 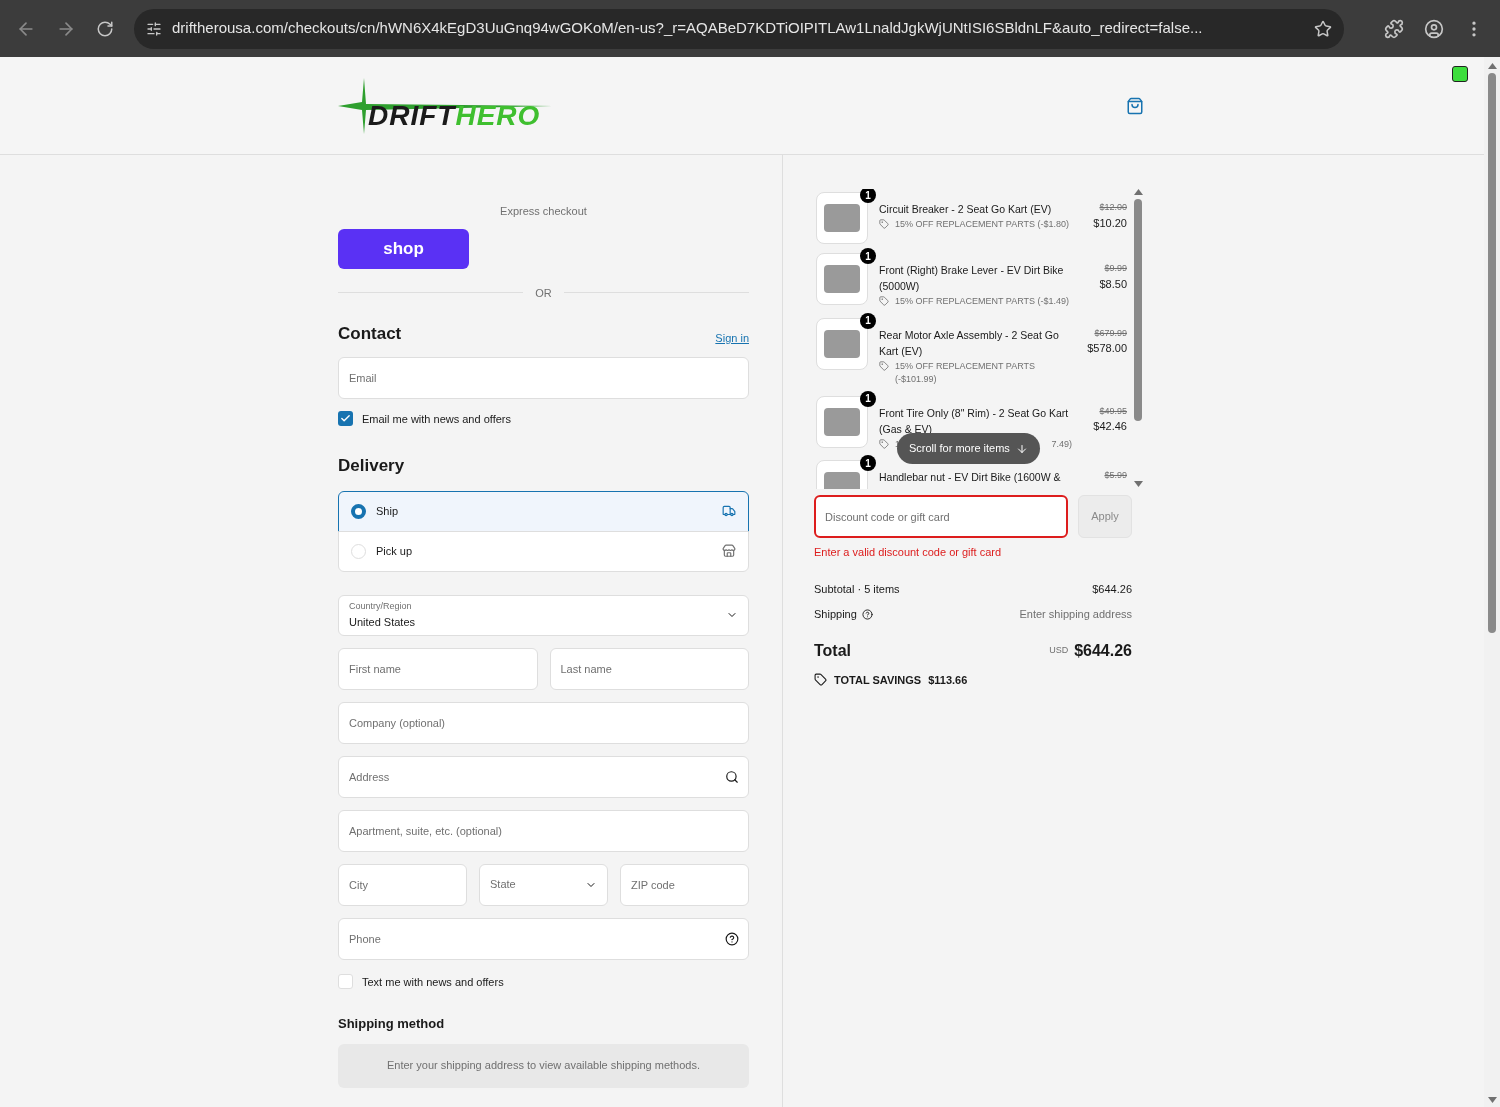 I want to click on country-label: Country/Region, so click(x=381, y=606).